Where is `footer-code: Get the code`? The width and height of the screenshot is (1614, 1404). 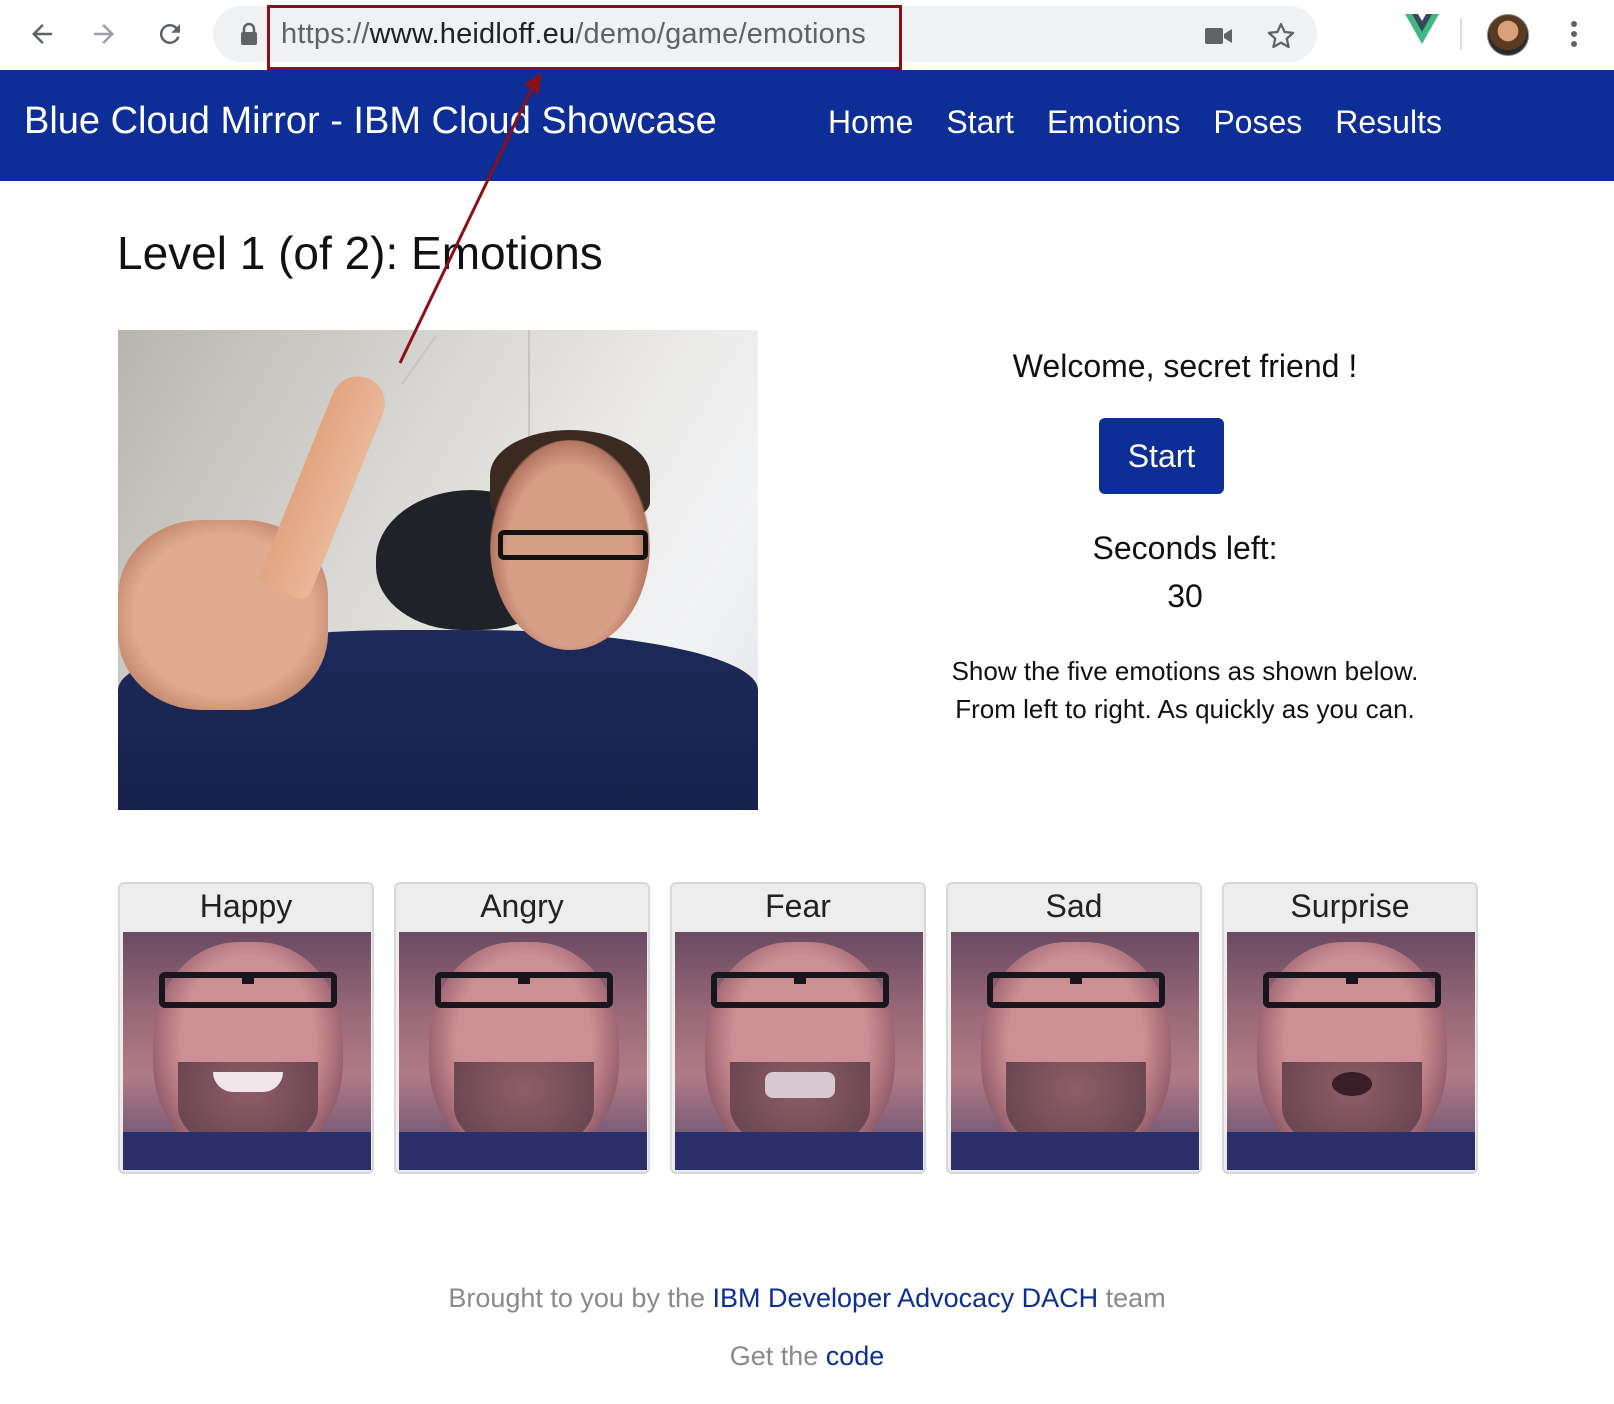 footer-code: Get the code is located at coordinates (807, 1356).